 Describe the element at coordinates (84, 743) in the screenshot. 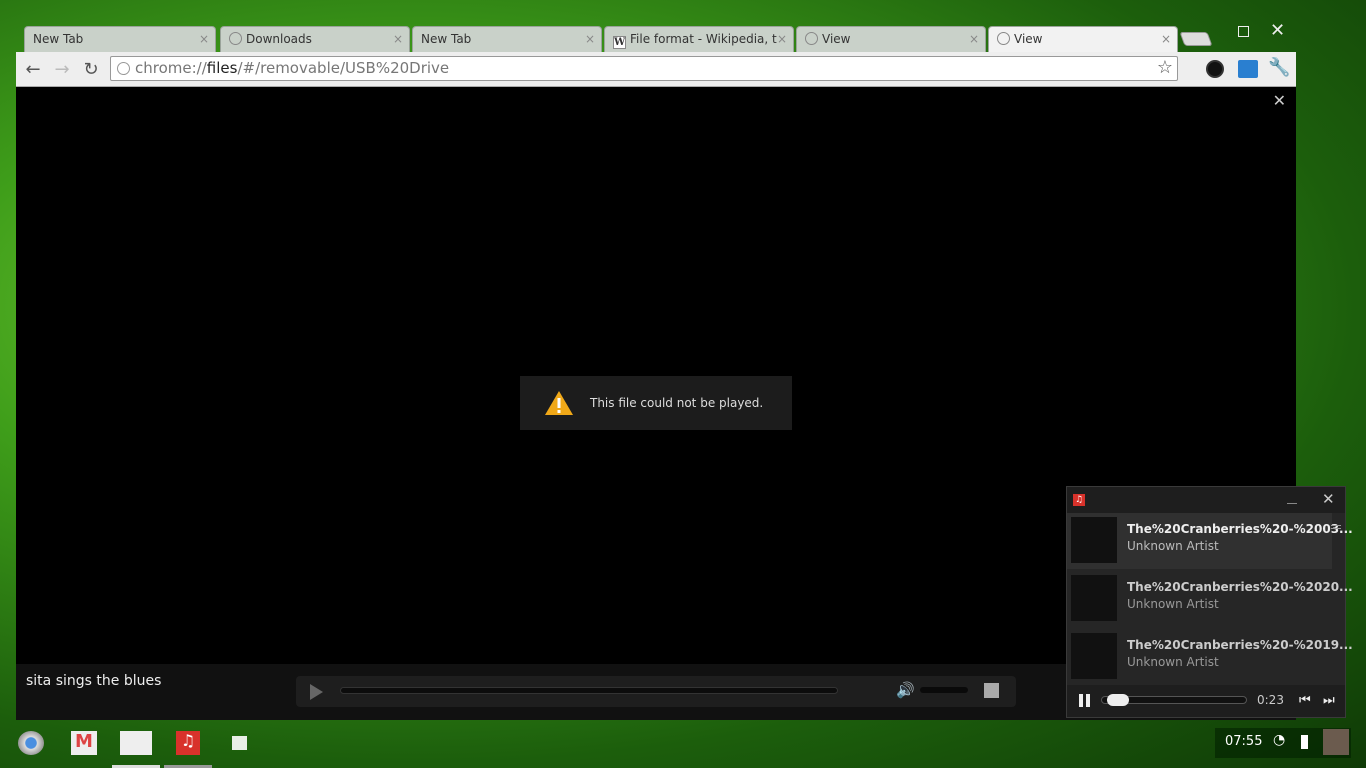

I see `gmail-icon: M` at that location.